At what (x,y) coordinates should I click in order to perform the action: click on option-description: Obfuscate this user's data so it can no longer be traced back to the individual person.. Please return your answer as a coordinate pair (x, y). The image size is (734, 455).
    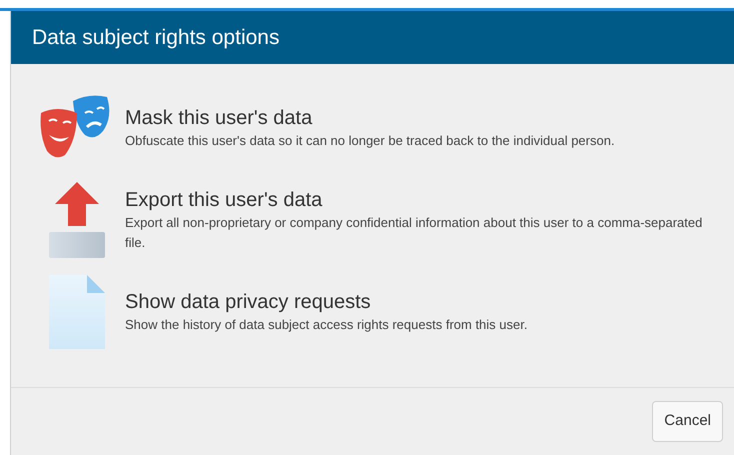
    Looking at the image, I should click on (370, 141).